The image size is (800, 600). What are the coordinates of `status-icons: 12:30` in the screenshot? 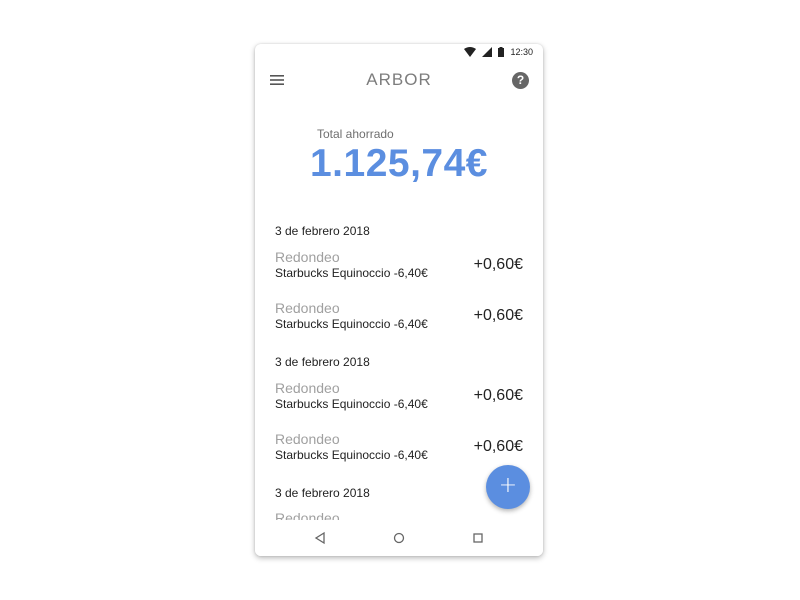 It's located at (498, 52).